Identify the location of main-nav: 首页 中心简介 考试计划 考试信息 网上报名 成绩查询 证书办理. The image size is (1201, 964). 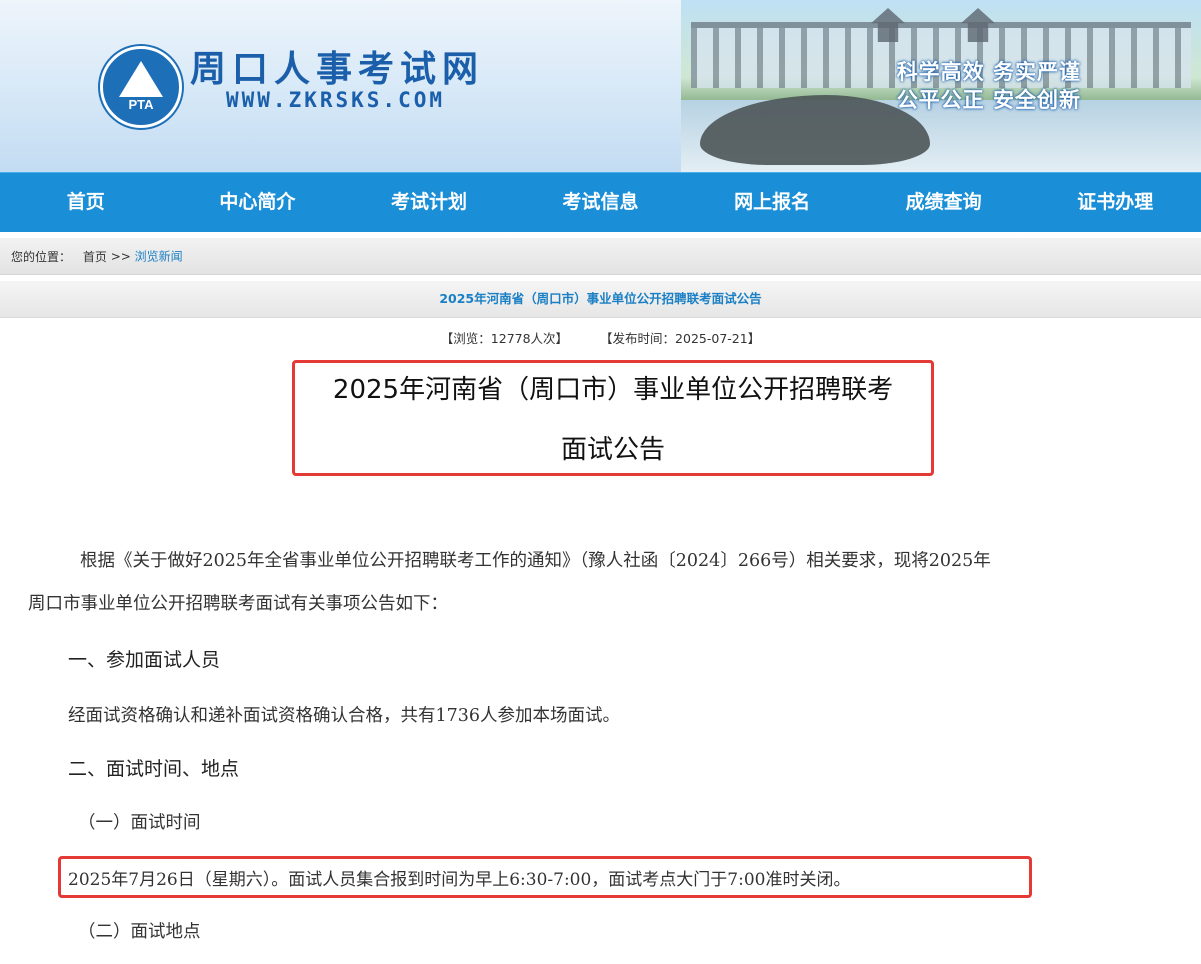
(600, 202).